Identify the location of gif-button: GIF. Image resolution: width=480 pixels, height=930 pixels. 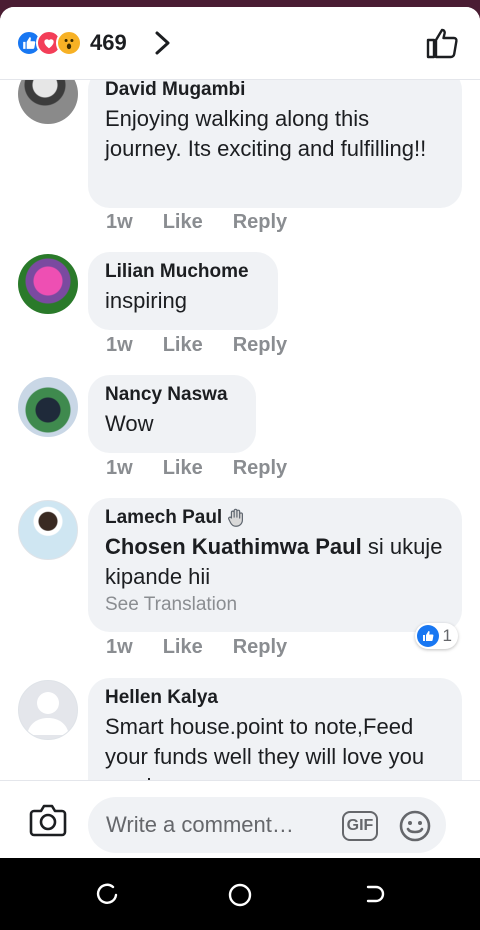
(360, 826).